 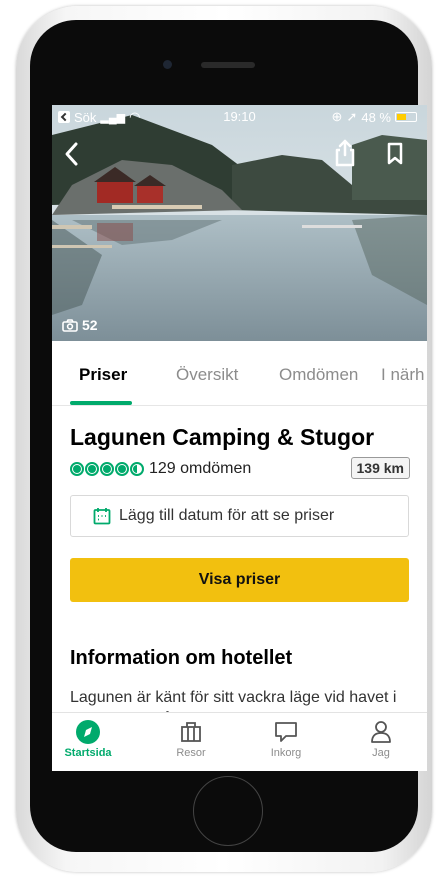 I want to click on add-dates-field: Lägg till datum för att se priser, so click(x=239, y=516).